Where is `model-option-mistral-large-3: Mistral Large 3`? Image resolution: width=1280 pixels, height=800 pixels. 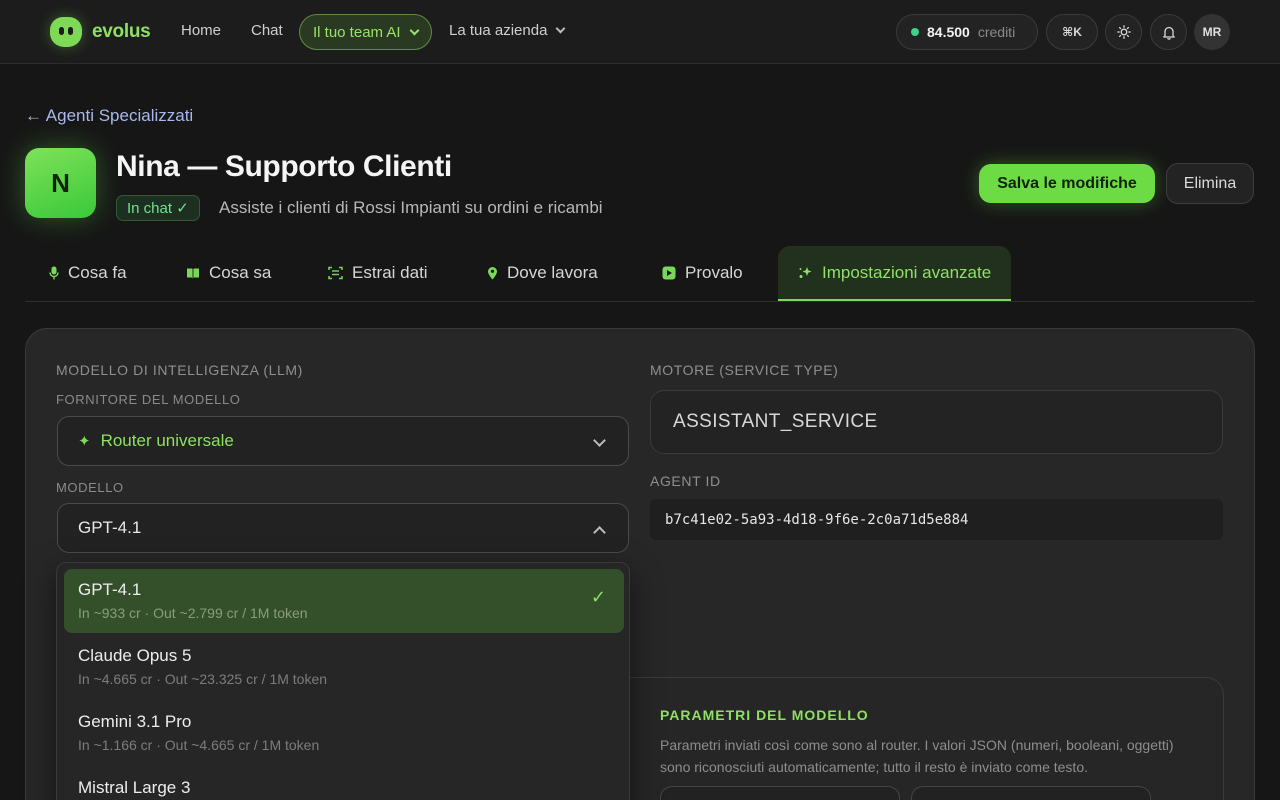
model-option-mistral-large-3: Mistral Large 3 is located at coordinates (344, 783).